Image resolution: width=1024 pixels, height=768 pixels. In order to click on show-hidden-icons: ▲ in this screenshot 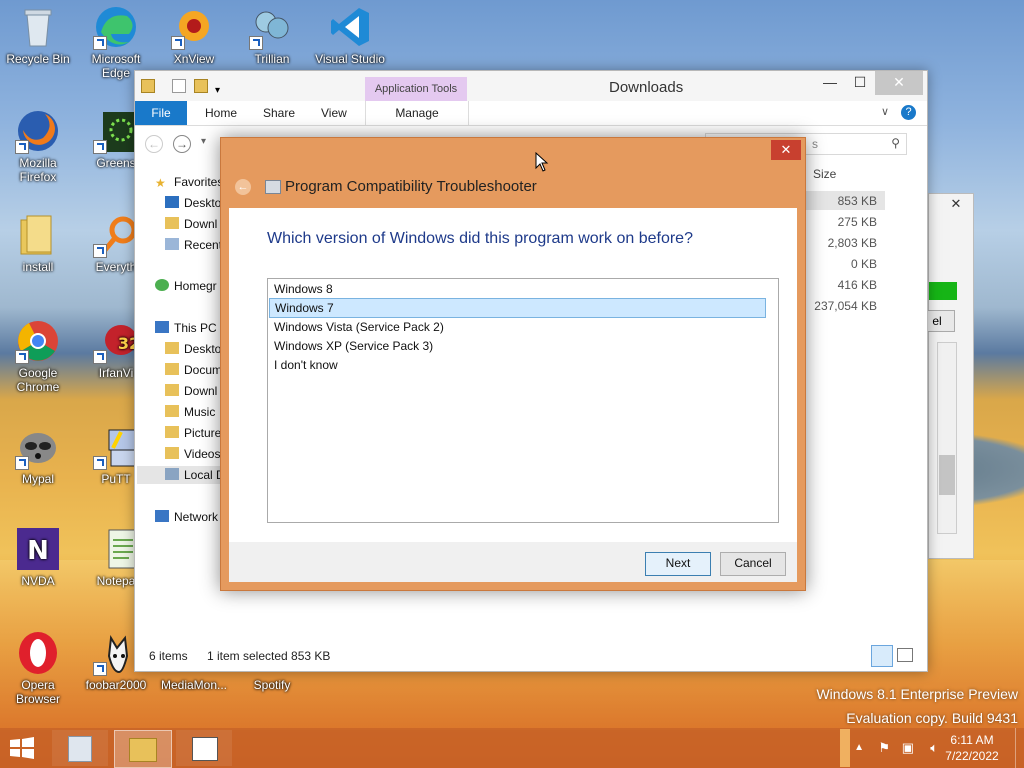, I will do `click(859, 747)`.